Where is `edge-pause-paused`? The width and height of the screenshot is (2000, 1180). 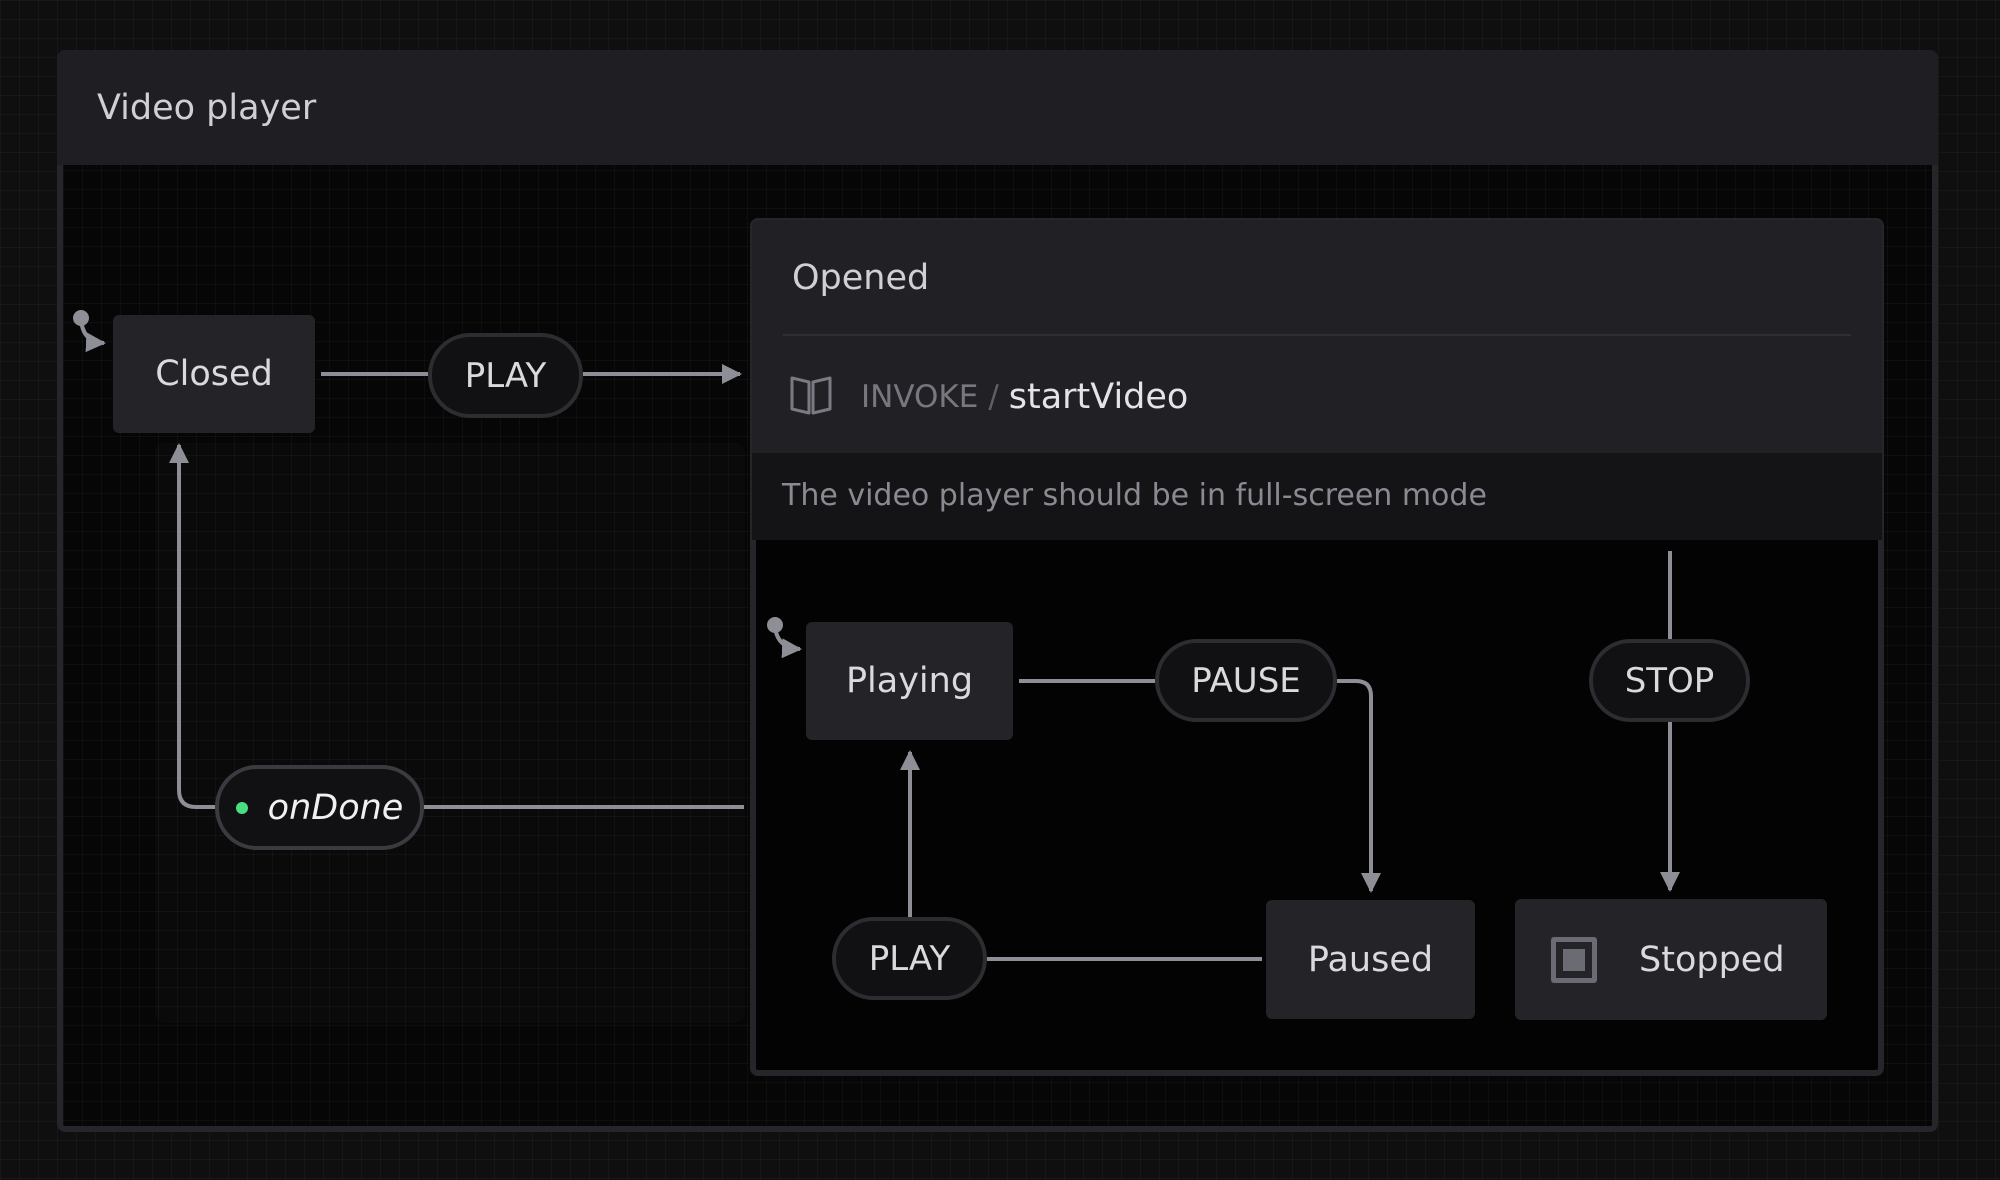
edge-pause-paused is located at coordinates (1359, 786).